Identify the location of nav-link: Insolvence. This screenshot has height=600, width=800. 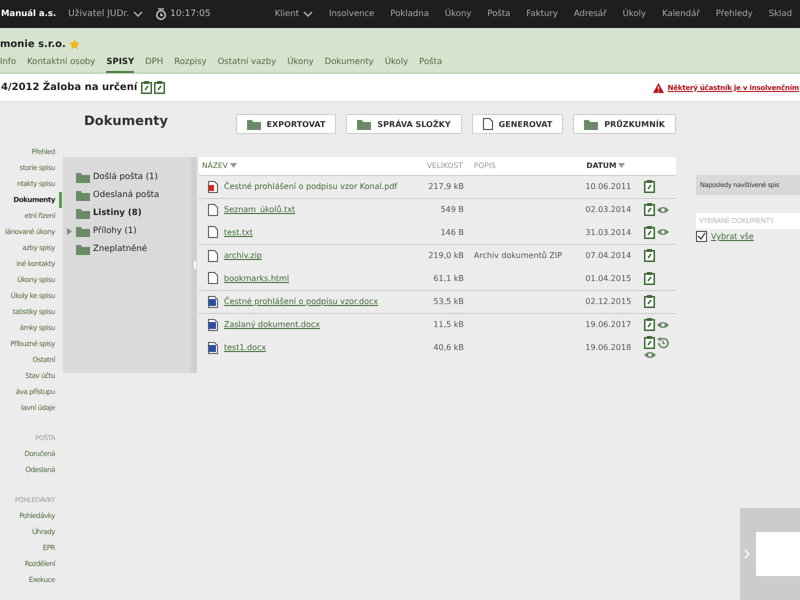
(351, 14).